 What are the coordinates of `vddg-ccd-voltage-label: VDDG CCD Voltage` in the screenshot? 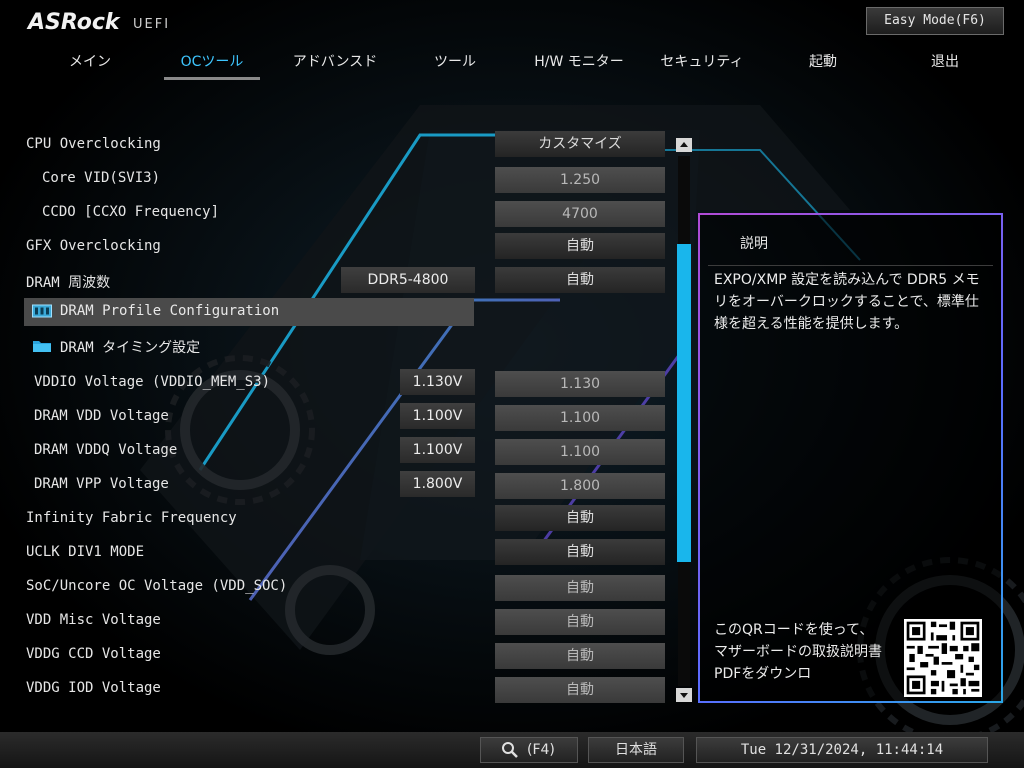 It's located at (93, 654).